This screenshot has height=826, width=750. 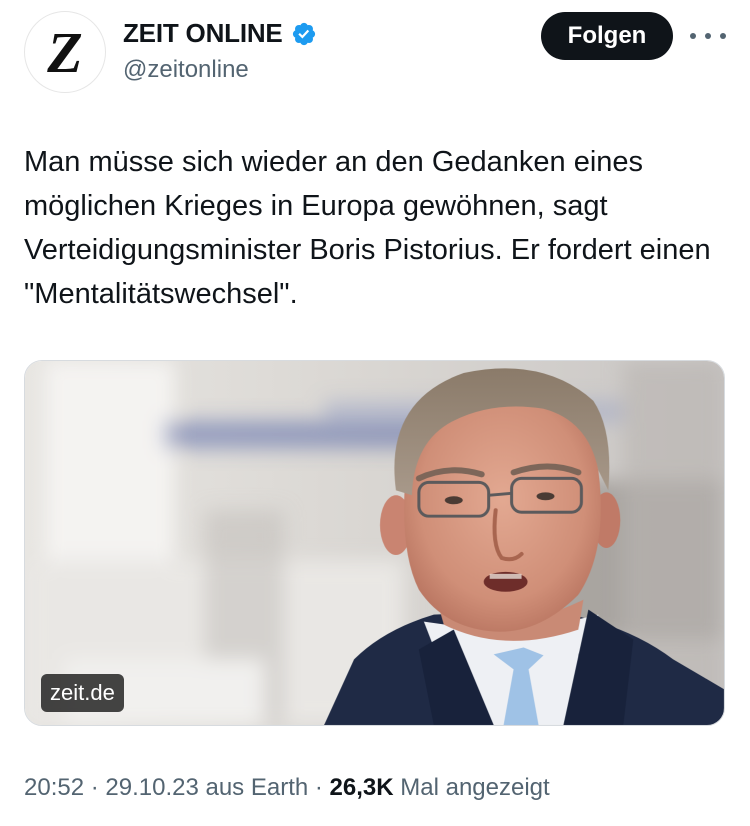 I want to click on follow-button: Folgen, so click(x=607, y=36).